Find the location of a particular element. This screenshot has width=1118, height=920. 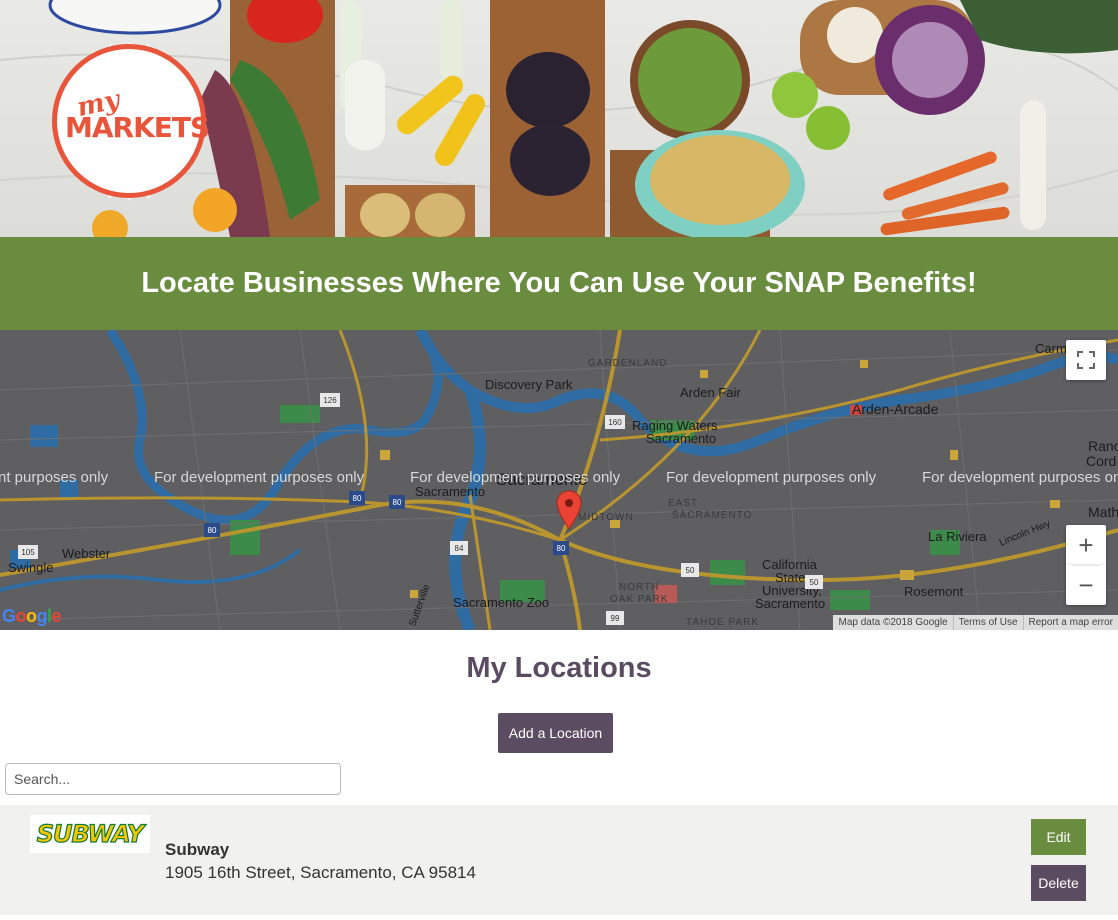

location-address: 1905 16th Street, Sacramento, CA 95814 is located at coordinates (320, 872).